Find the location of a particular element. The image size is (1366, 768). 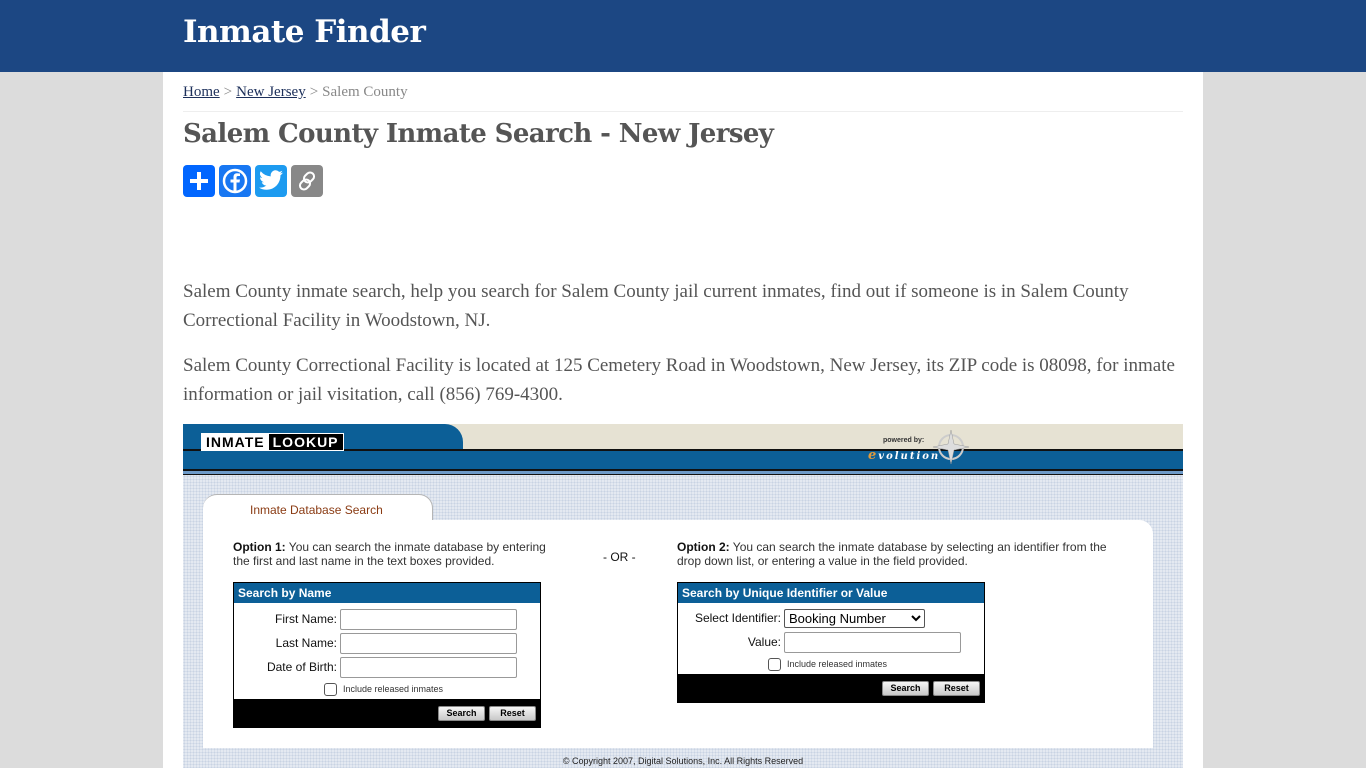

plus-icon is located at coordinates (199, 181).